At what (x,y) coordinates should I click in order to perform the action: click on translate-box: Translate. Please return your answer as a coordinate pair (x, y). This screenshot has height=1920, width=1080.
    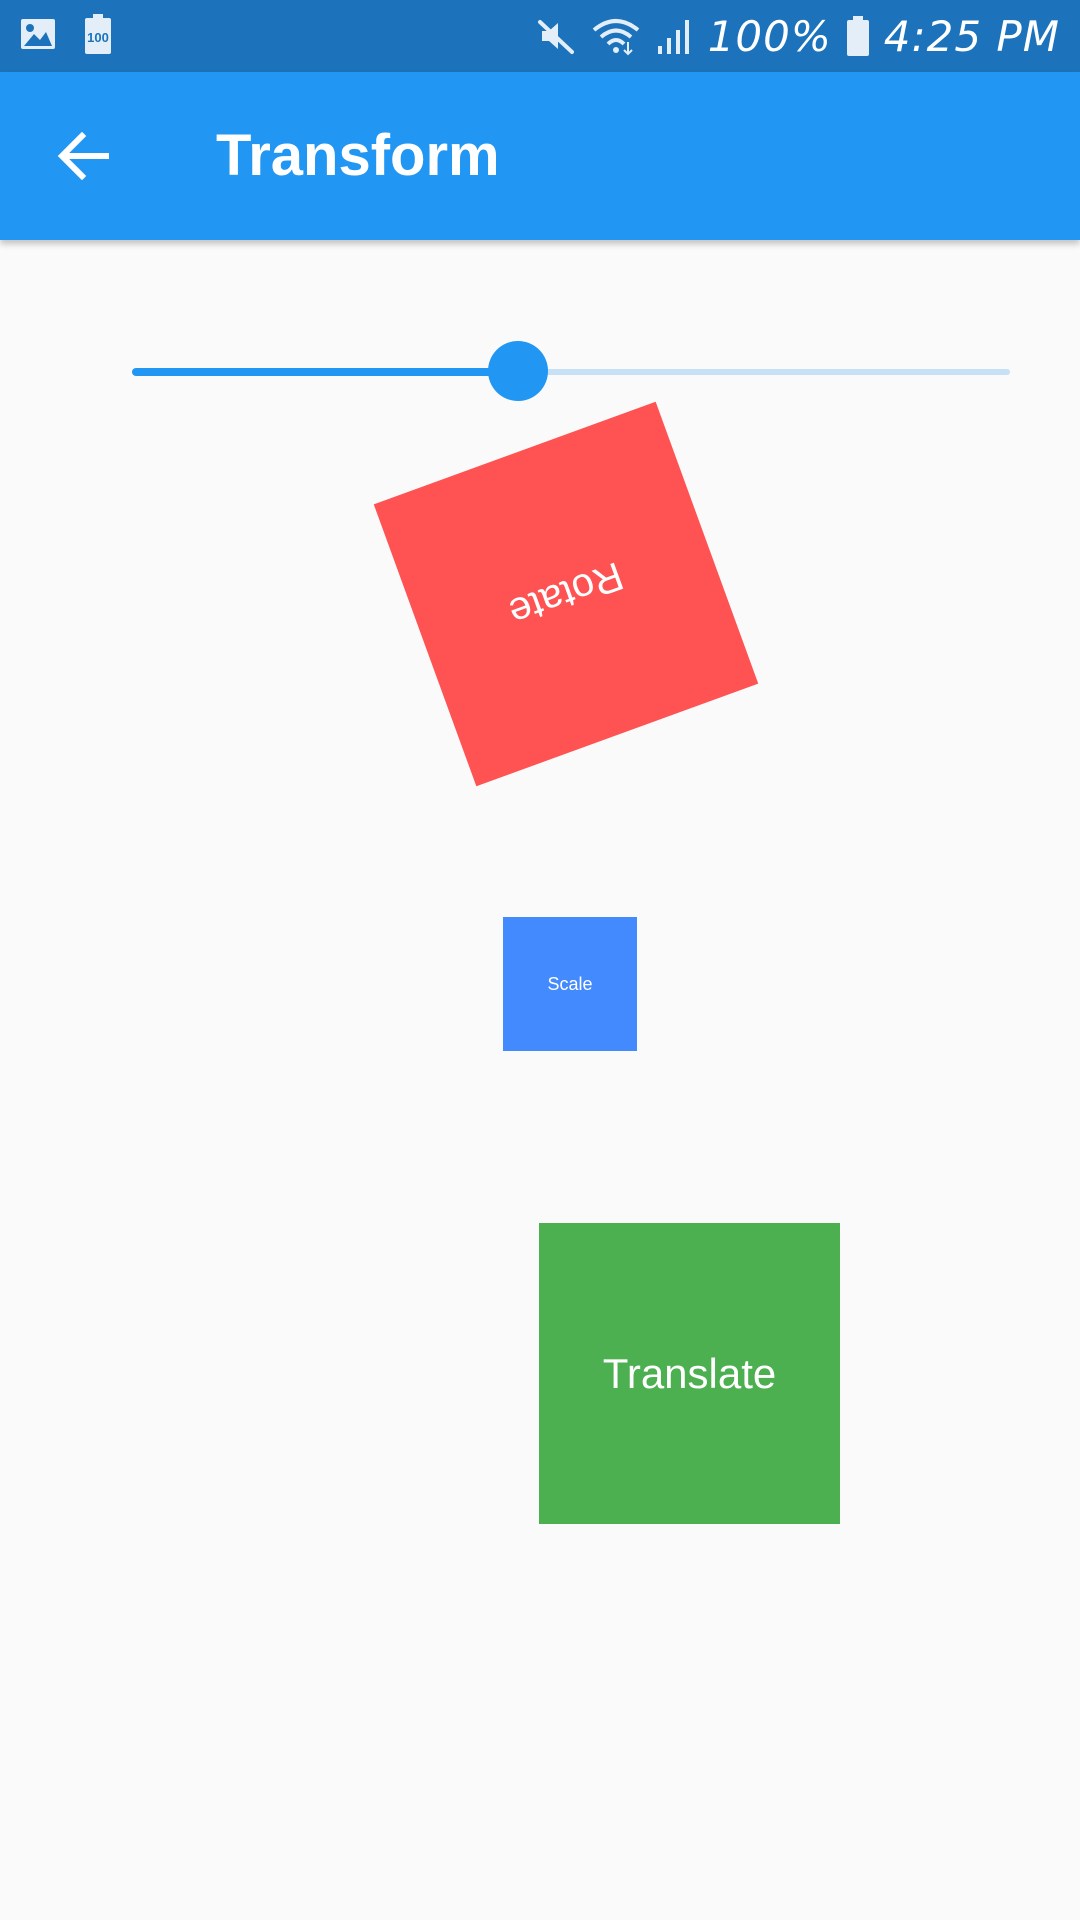
    Looking at the image, I should click on (689, 1373).